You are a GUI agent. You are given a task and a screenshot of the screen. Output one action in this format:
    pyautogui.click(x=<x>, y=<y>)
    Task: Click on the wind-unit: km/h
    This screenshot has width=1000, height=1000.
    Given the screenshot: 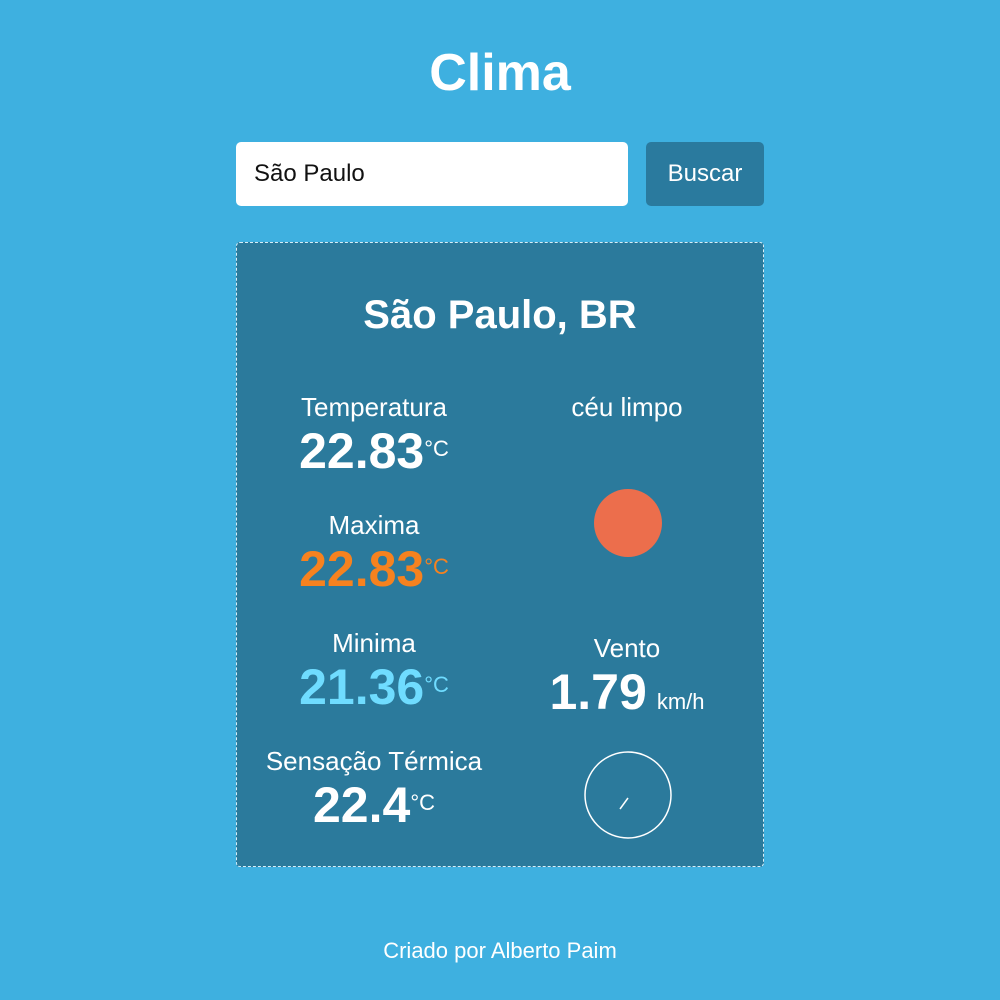 What is the action you would take?
    pyautogui.click(x=680, y=701)
    